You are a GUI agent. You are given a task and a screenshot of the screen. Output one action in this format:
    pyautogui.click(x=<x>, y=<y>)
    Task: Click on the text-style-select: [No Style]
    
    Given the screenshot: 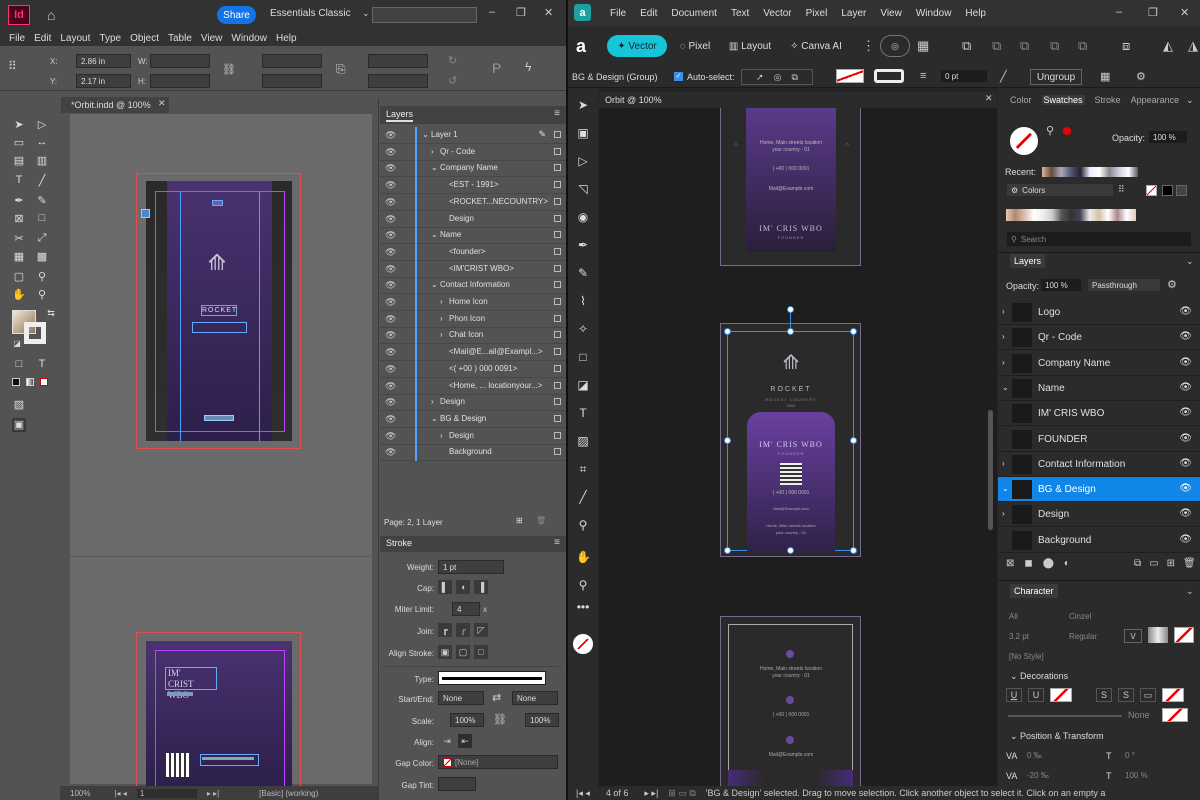 What is the action you would take?
    pyautogui.click(x=1098, y=656)
    